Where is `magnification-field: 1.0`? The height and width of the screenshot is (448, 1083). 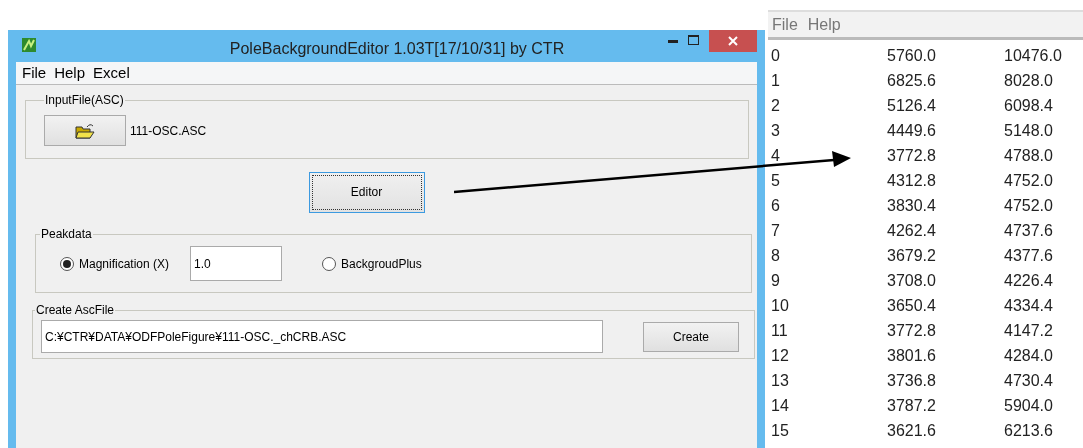
magnification-field: 1.0 is located at coordinates (236, 263).